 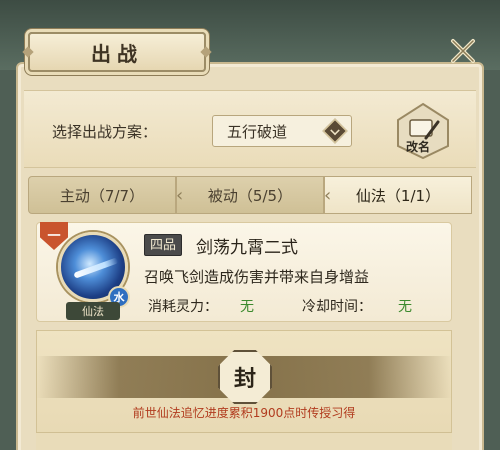 What do you see at coordinates (163, 245) in the screenshot?
I see `grade-tag: 四品` at bounding box center [163, 245].